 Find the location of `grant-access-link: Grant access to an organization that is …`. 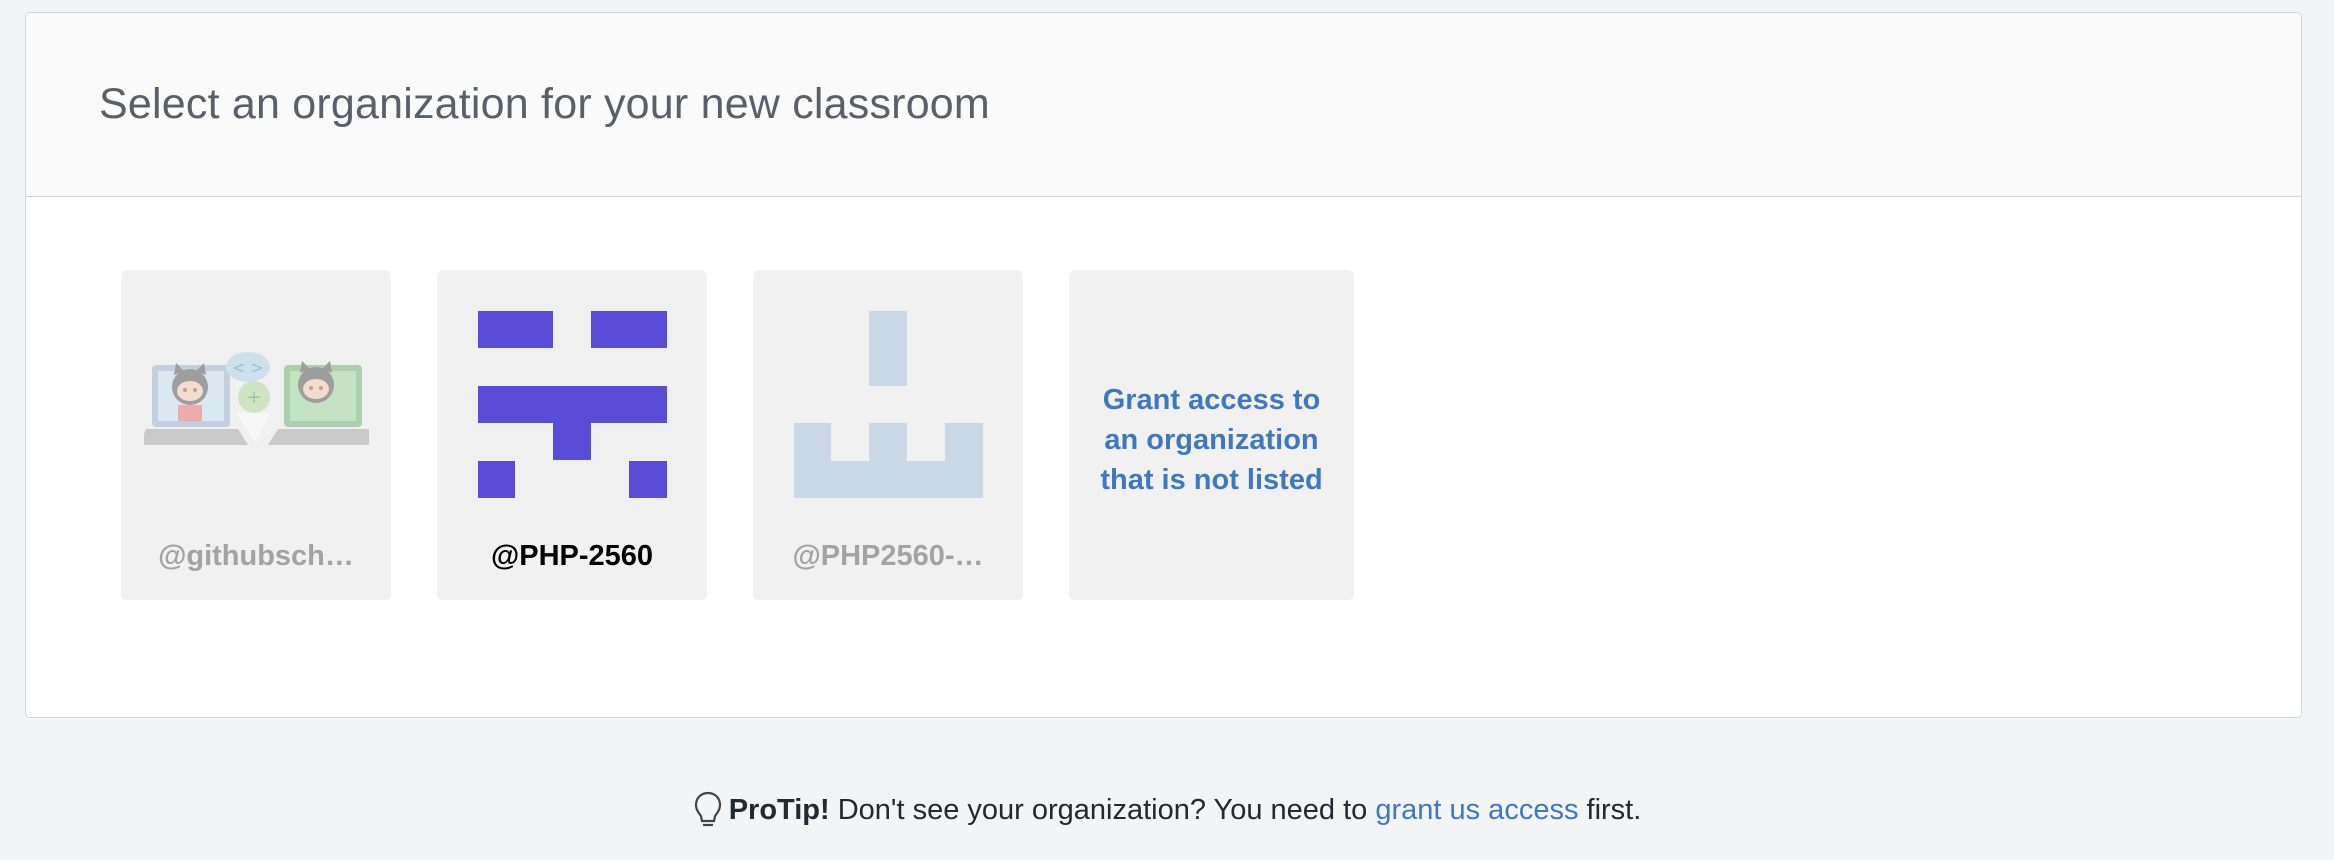

grant-access-link: Grant access to an organization that is … is located at coordinates (1211, 440).